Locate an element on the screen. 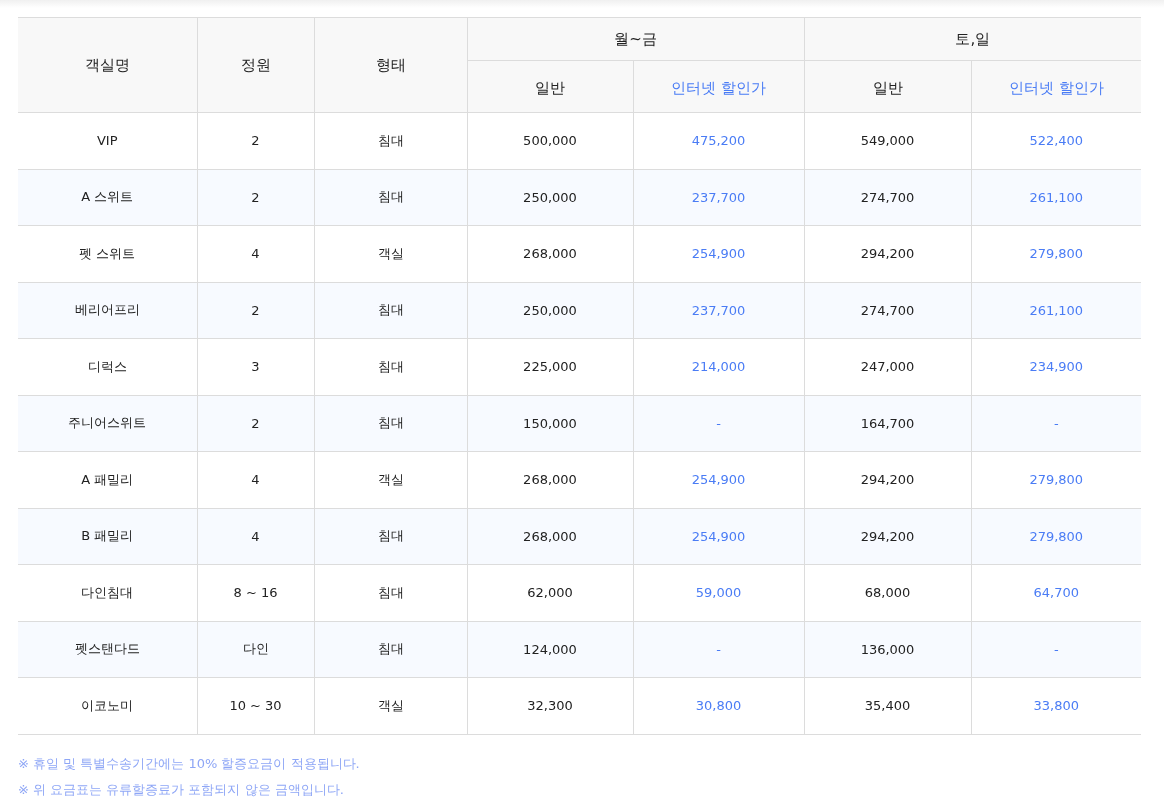 The height and width of the screenshot is (812, 1164). table-cell: 32,300 is located at coordinates (550, 705).